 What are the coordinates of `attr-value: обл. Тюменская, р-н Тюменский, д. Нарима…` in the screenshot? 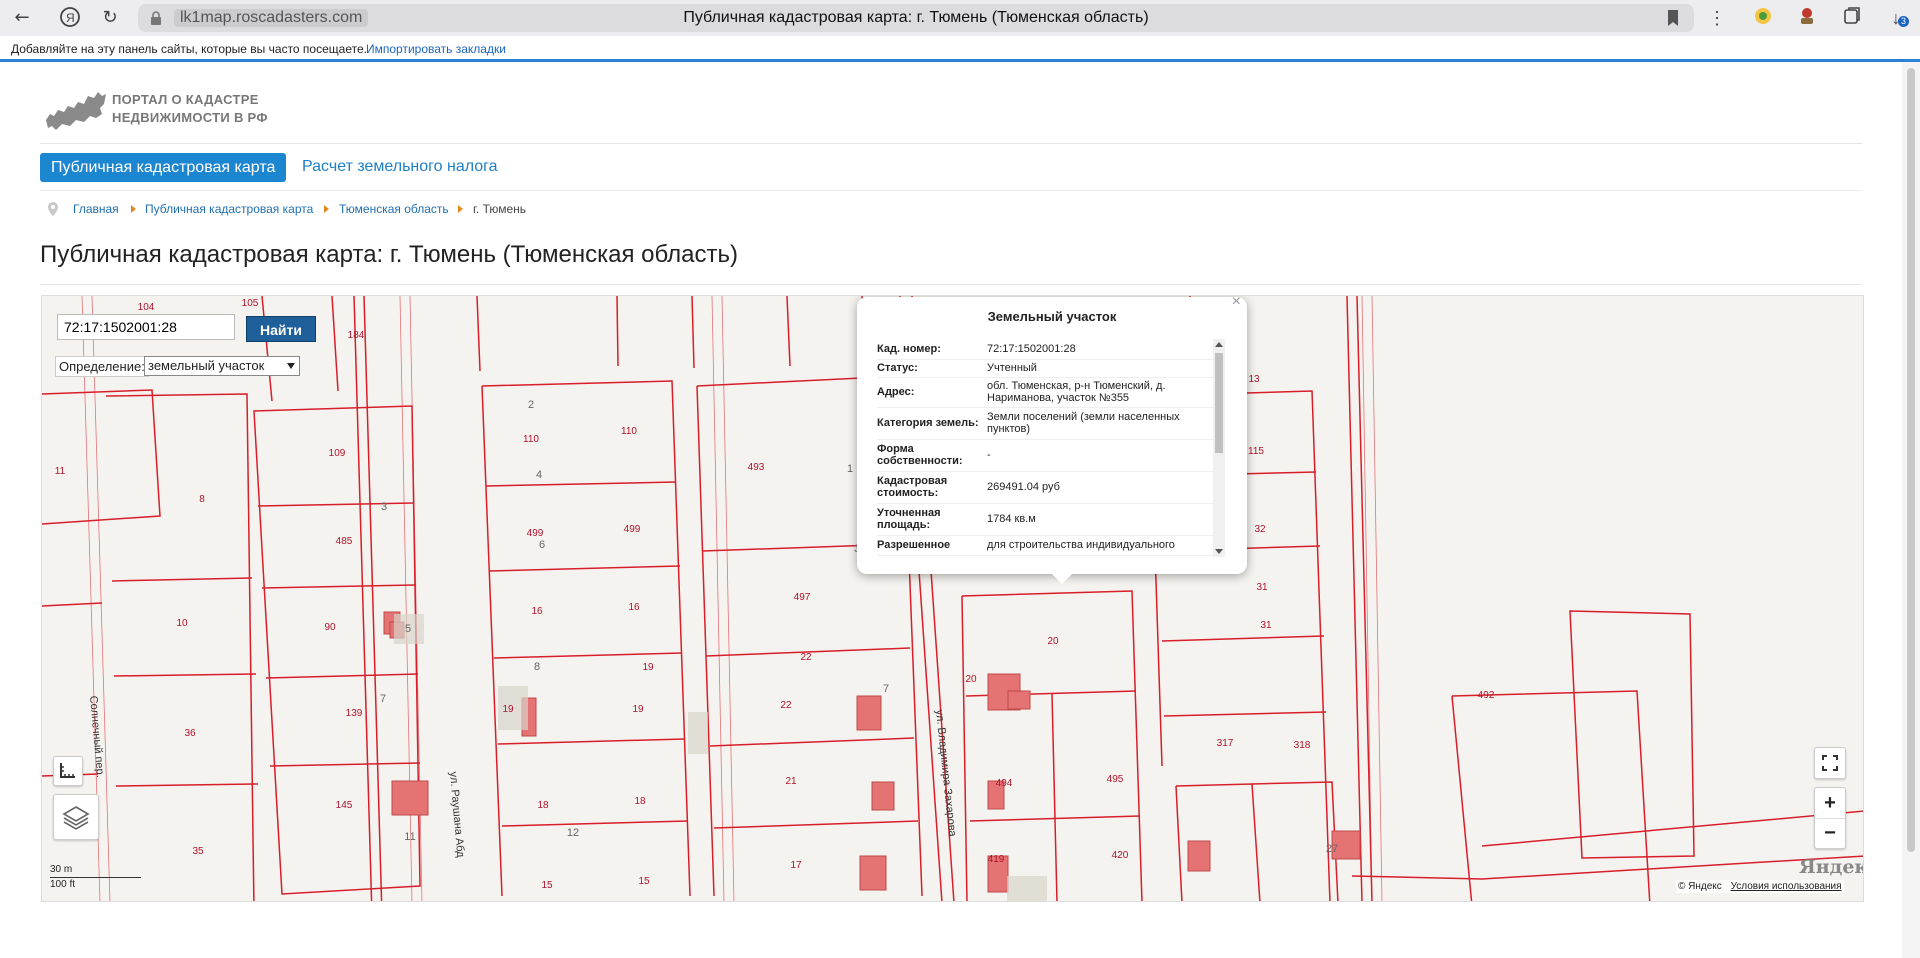 It's located at (1100, 392).